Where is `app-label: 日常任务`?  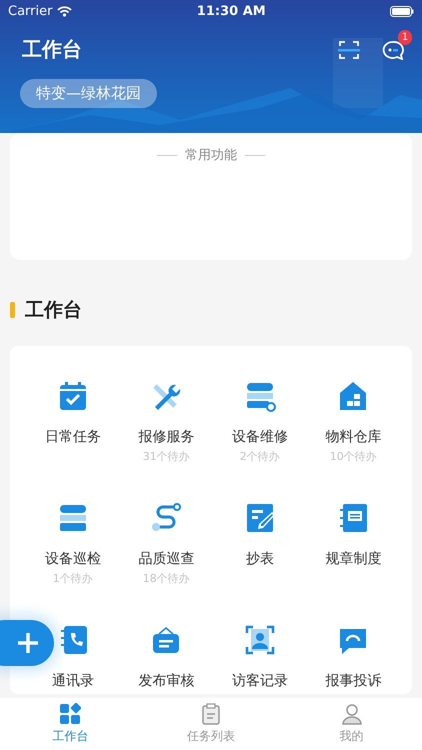 app-label: 日常任务 is located at coordinates (72, 437).